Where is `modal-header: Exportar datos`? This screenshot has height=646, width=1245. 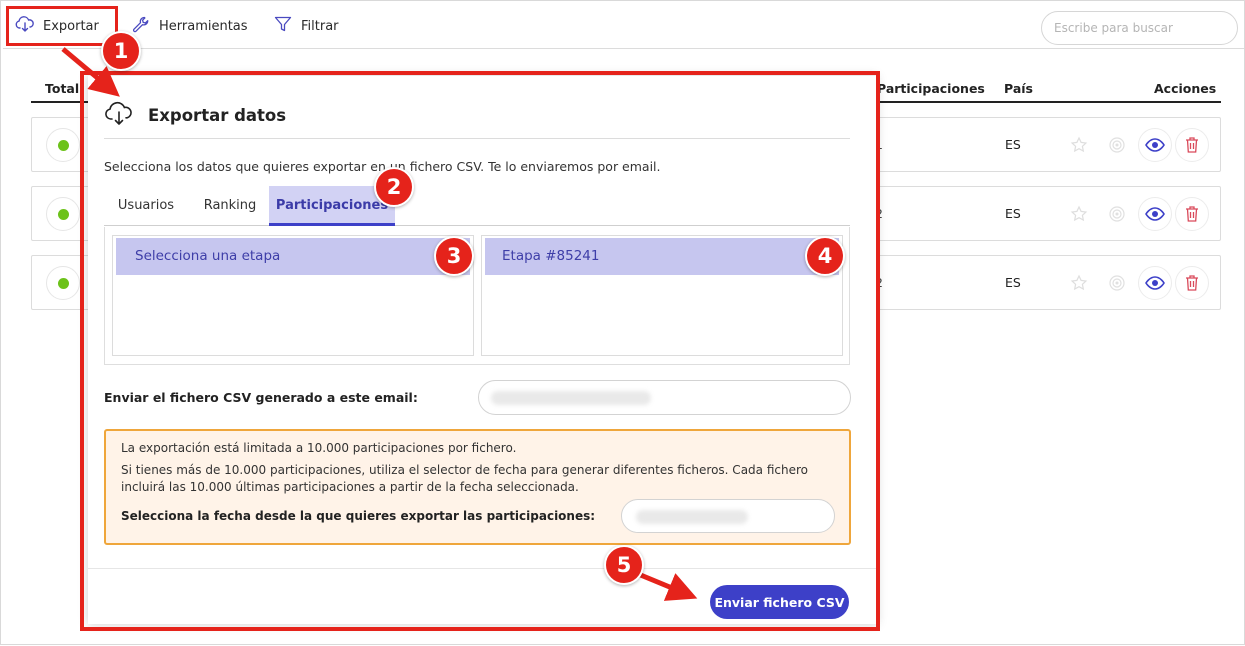
modal-header: Exportar datos is located at coordinates (195, 115).